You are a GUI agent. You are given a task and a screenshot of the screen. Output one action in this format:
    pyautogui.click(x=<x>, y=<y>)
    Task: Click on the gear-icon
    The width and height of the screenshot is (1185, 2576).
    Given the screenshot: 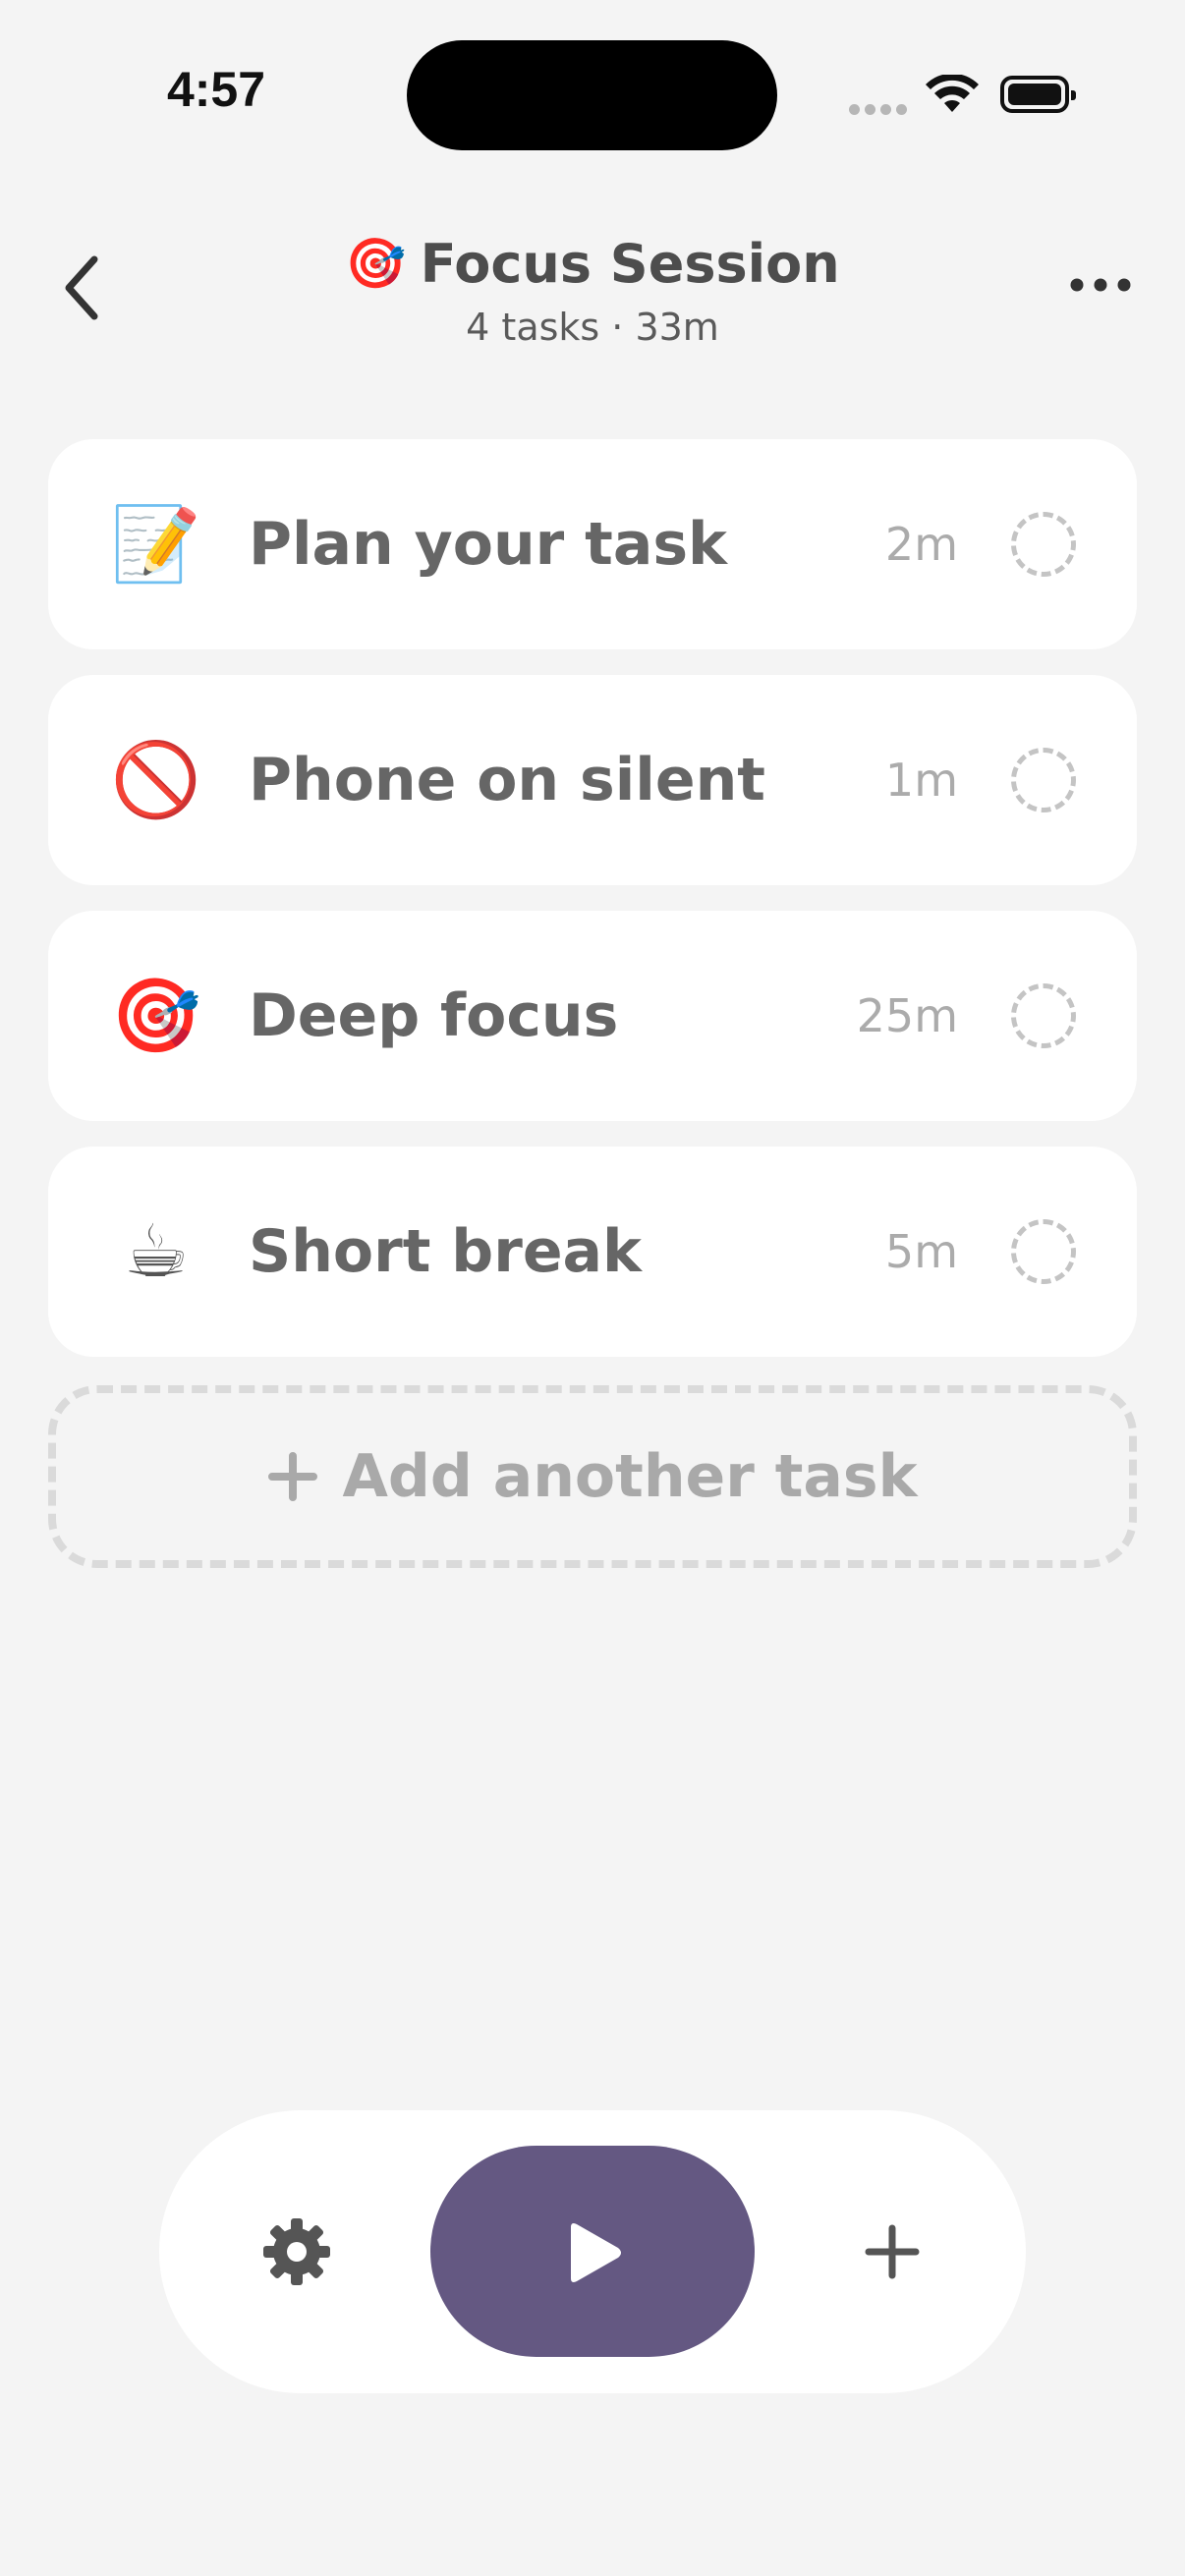 What is the action you would take?
    pyautogui.click(x=296, y=2251)
    